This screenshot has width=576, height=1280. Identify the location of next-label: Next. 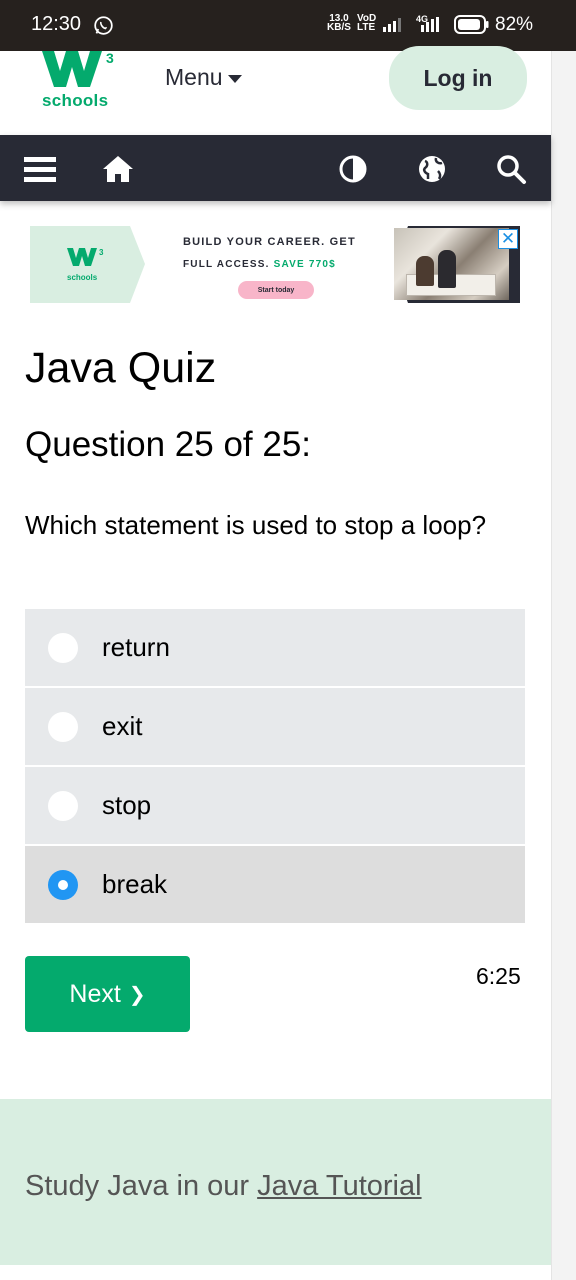
(95, 993).